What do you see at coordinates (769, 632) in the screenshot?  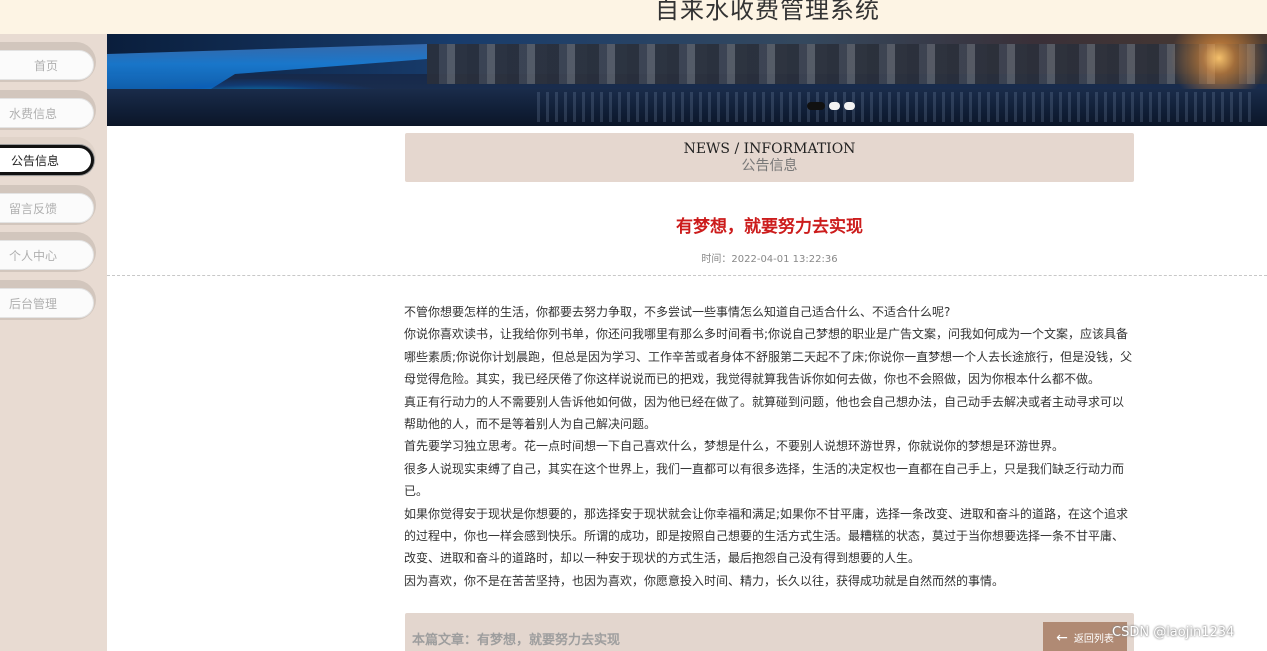 I see `article-footer: 本篇文章：有梦想，就要努力去实现 ← 返回列表` at bounding box center [769, 632].